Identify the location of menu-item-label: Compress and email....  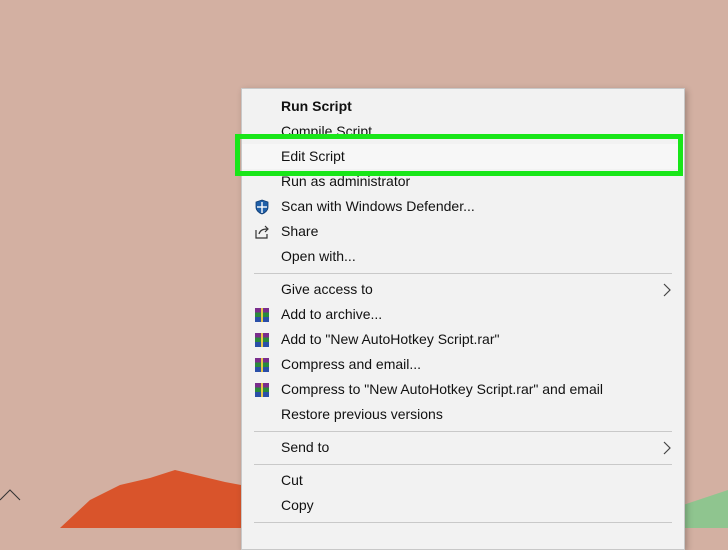
(351, 364).